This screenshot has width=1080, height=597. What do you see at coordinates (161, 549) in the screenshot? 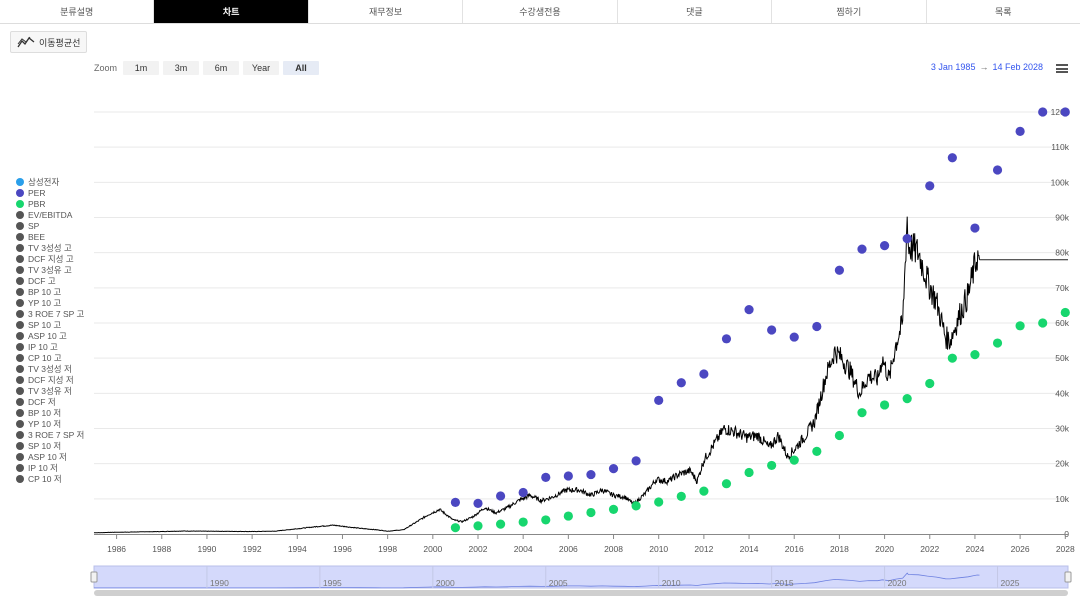
I see `x-tick-label: 1988` at bounding box center [161, 549].